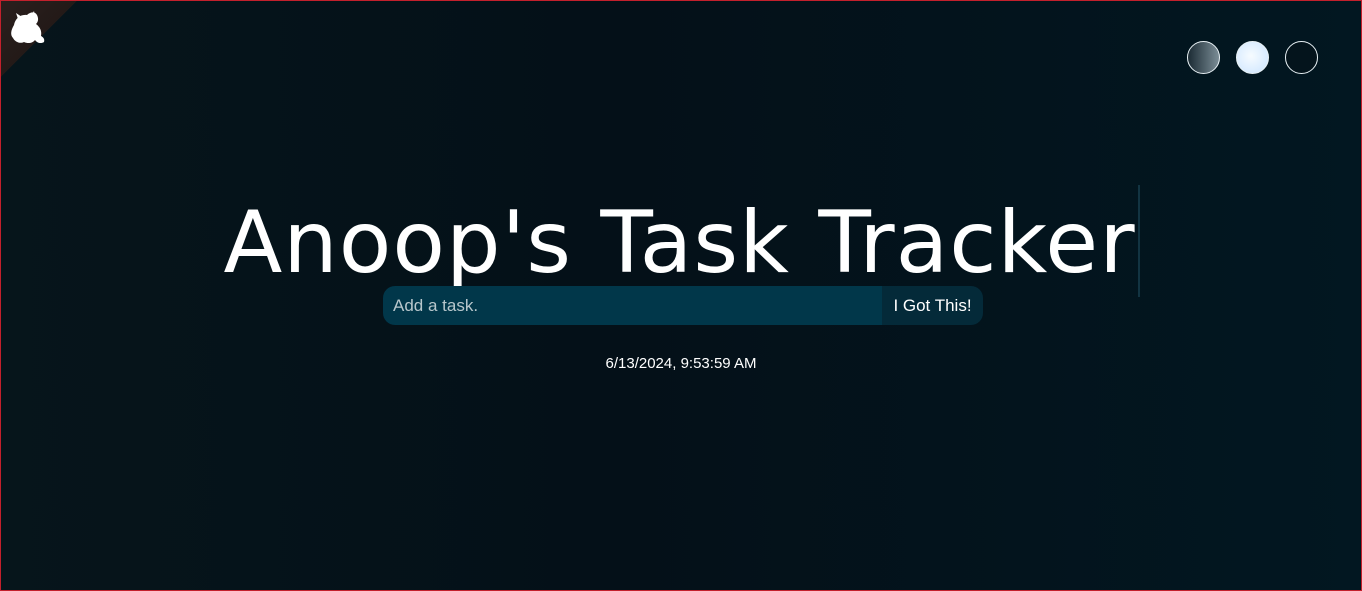 This screenshot has height=591, width=1362. I want to click on page-title-text: Anoop's Task Tracker, so click(679, 242).